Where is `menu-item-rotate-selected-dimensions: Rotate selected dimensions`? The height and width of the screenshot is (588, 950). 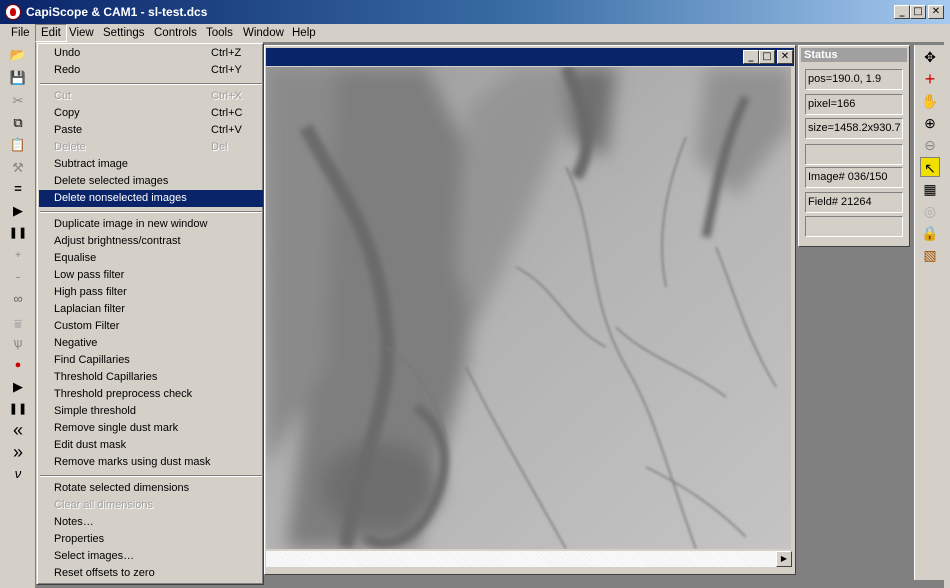
menu-item-rotate-selected-dimensions: Rotate selected dimensions is located at coordinates (151, 488).